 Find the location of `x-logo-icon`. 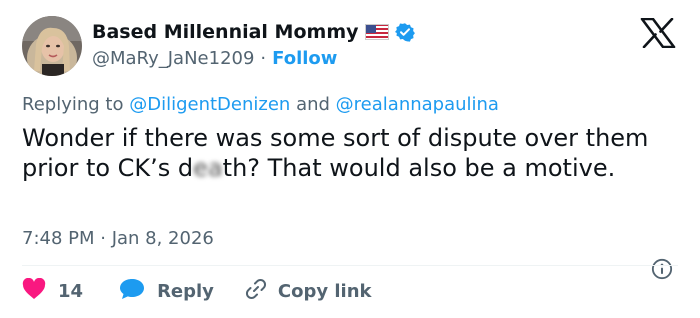

x-logo-icon is located at coordinates (658, 33).